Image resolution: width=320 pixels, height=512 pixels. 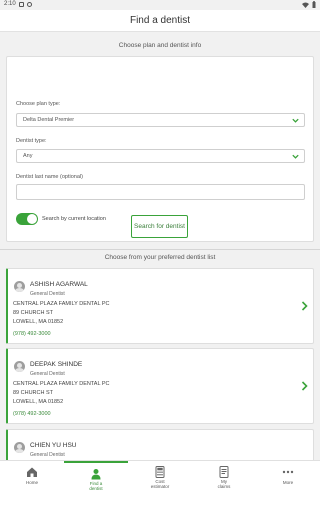 I want to click on dentist-name: CHIEN YU HSU, so click(x=53, y=445).